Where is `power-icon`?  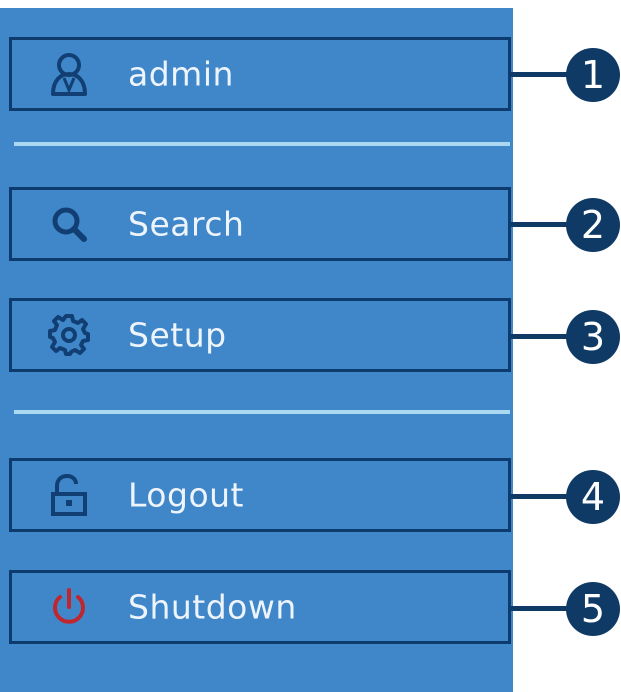 power-icon is located at coordinates (69, 607).